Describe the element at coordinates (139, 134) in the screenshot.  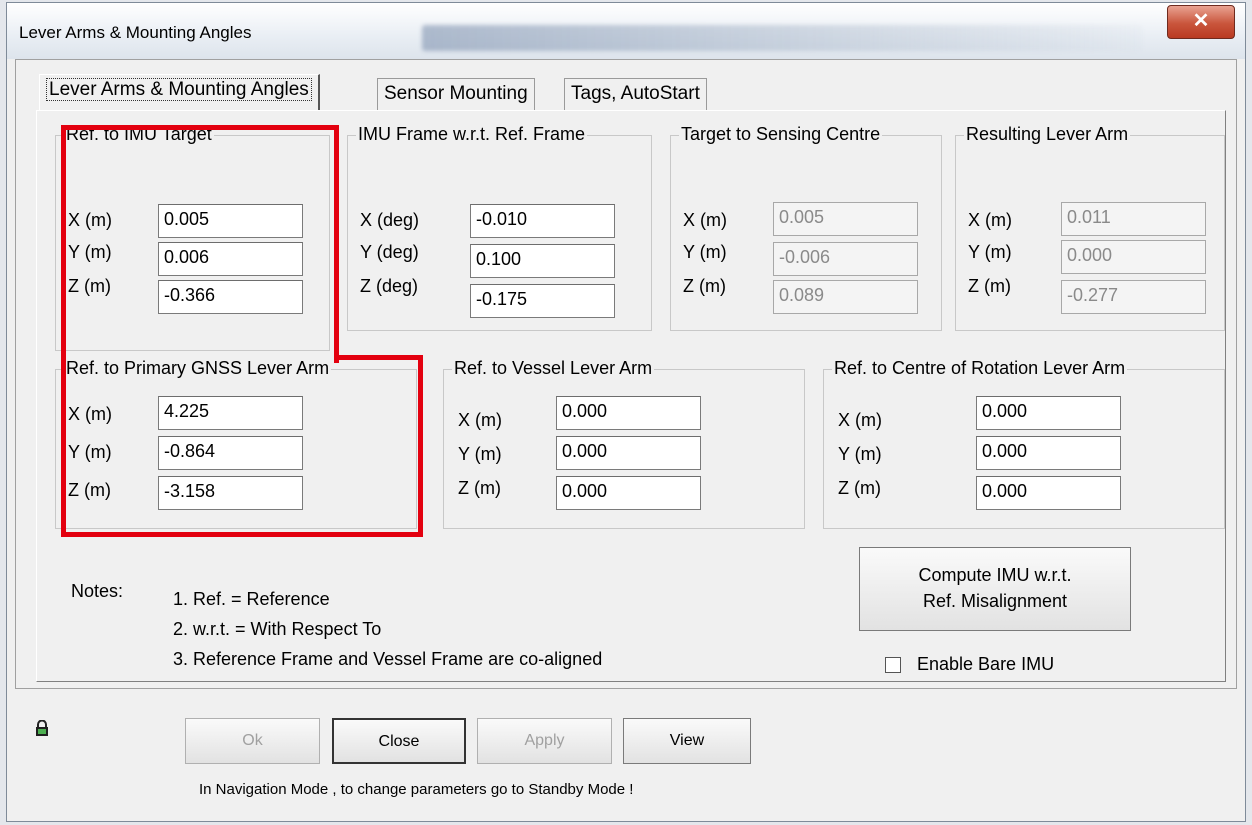
I see `group-title: Ref. to IMU Target` at that location.